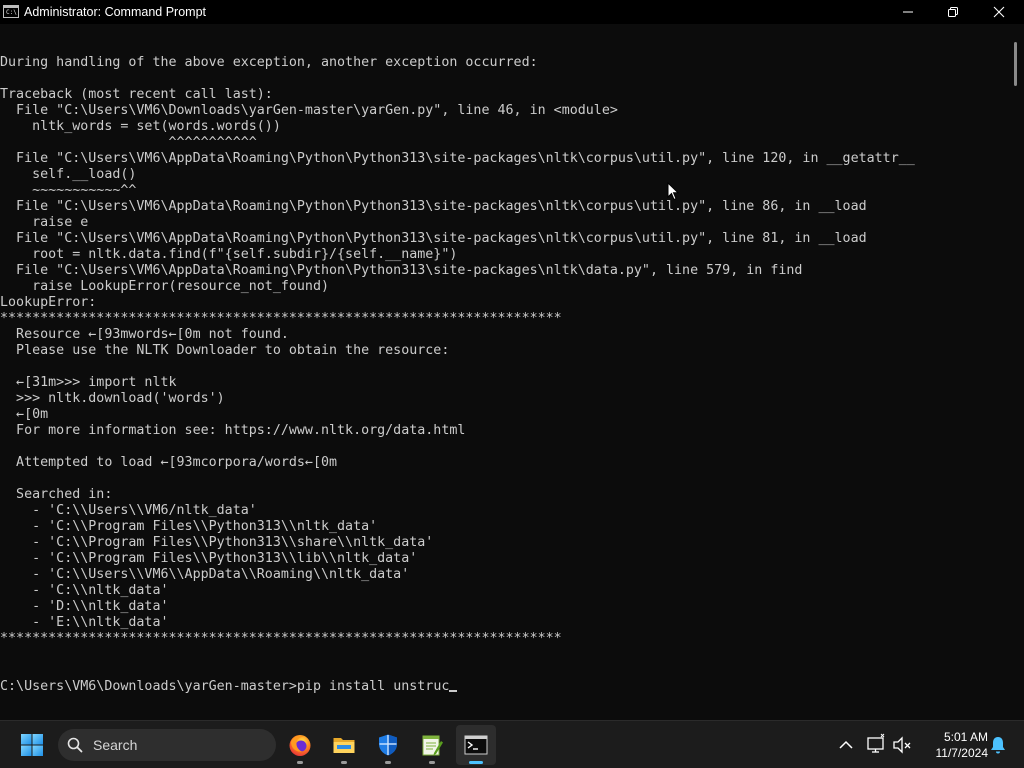 Image resolution: width=1024 pixels, height=768 pixels. What do you see at coordinates (84, 590) in the screenshot?
I see `console-line: - 'C:\\nltk_data'` at bounding box center [84, 590].